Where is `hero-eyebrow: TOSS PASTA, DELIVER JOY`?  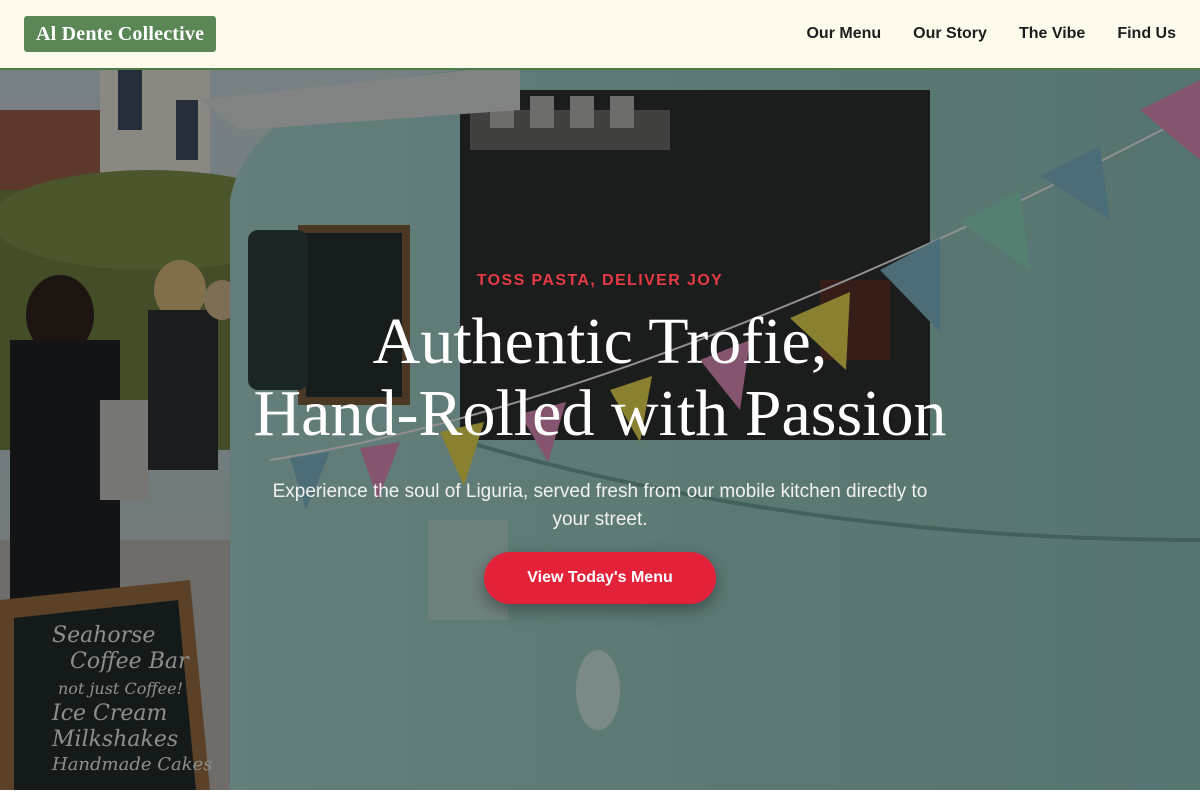 hero-eyebrow: TOSS PASTA, DELIVER JOY is located at coordinates (600, 280).